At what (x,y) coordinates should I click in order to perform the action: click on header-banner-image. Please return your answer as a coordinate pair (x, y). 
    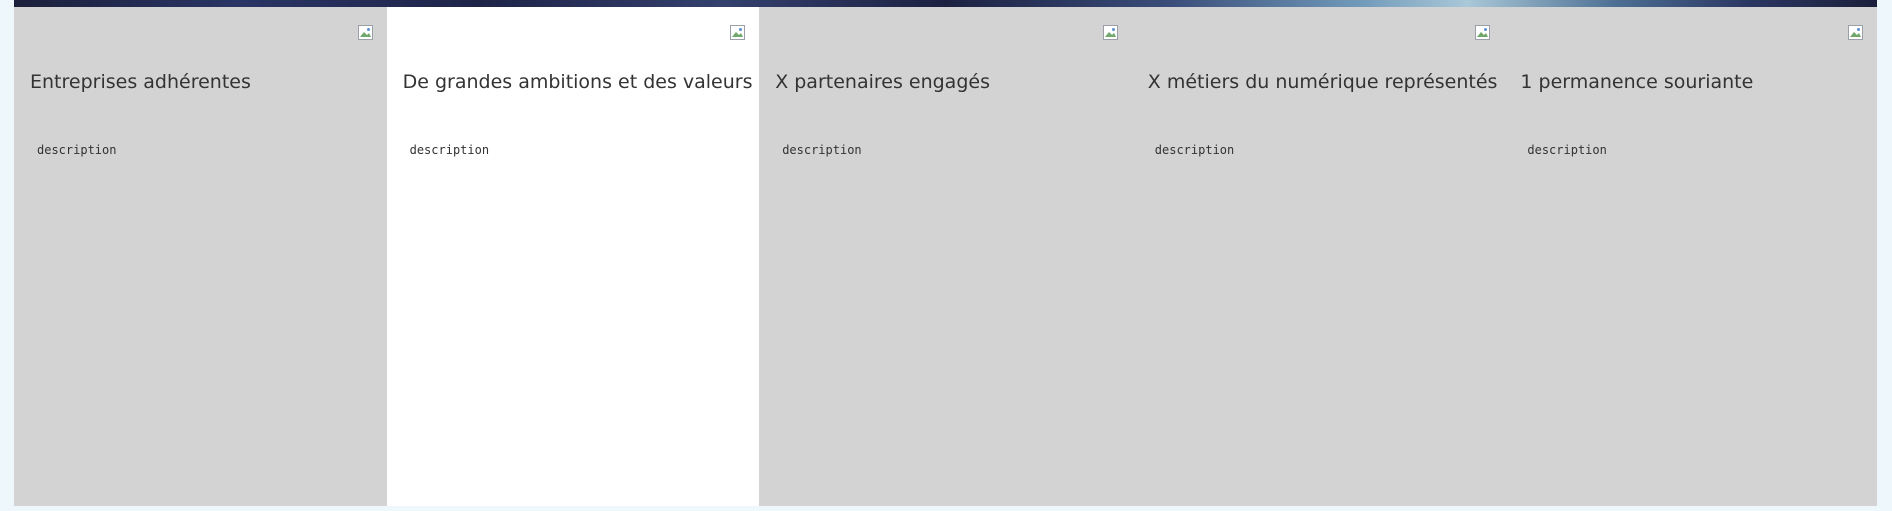
    Looking at the image, I should click on (945, 3).